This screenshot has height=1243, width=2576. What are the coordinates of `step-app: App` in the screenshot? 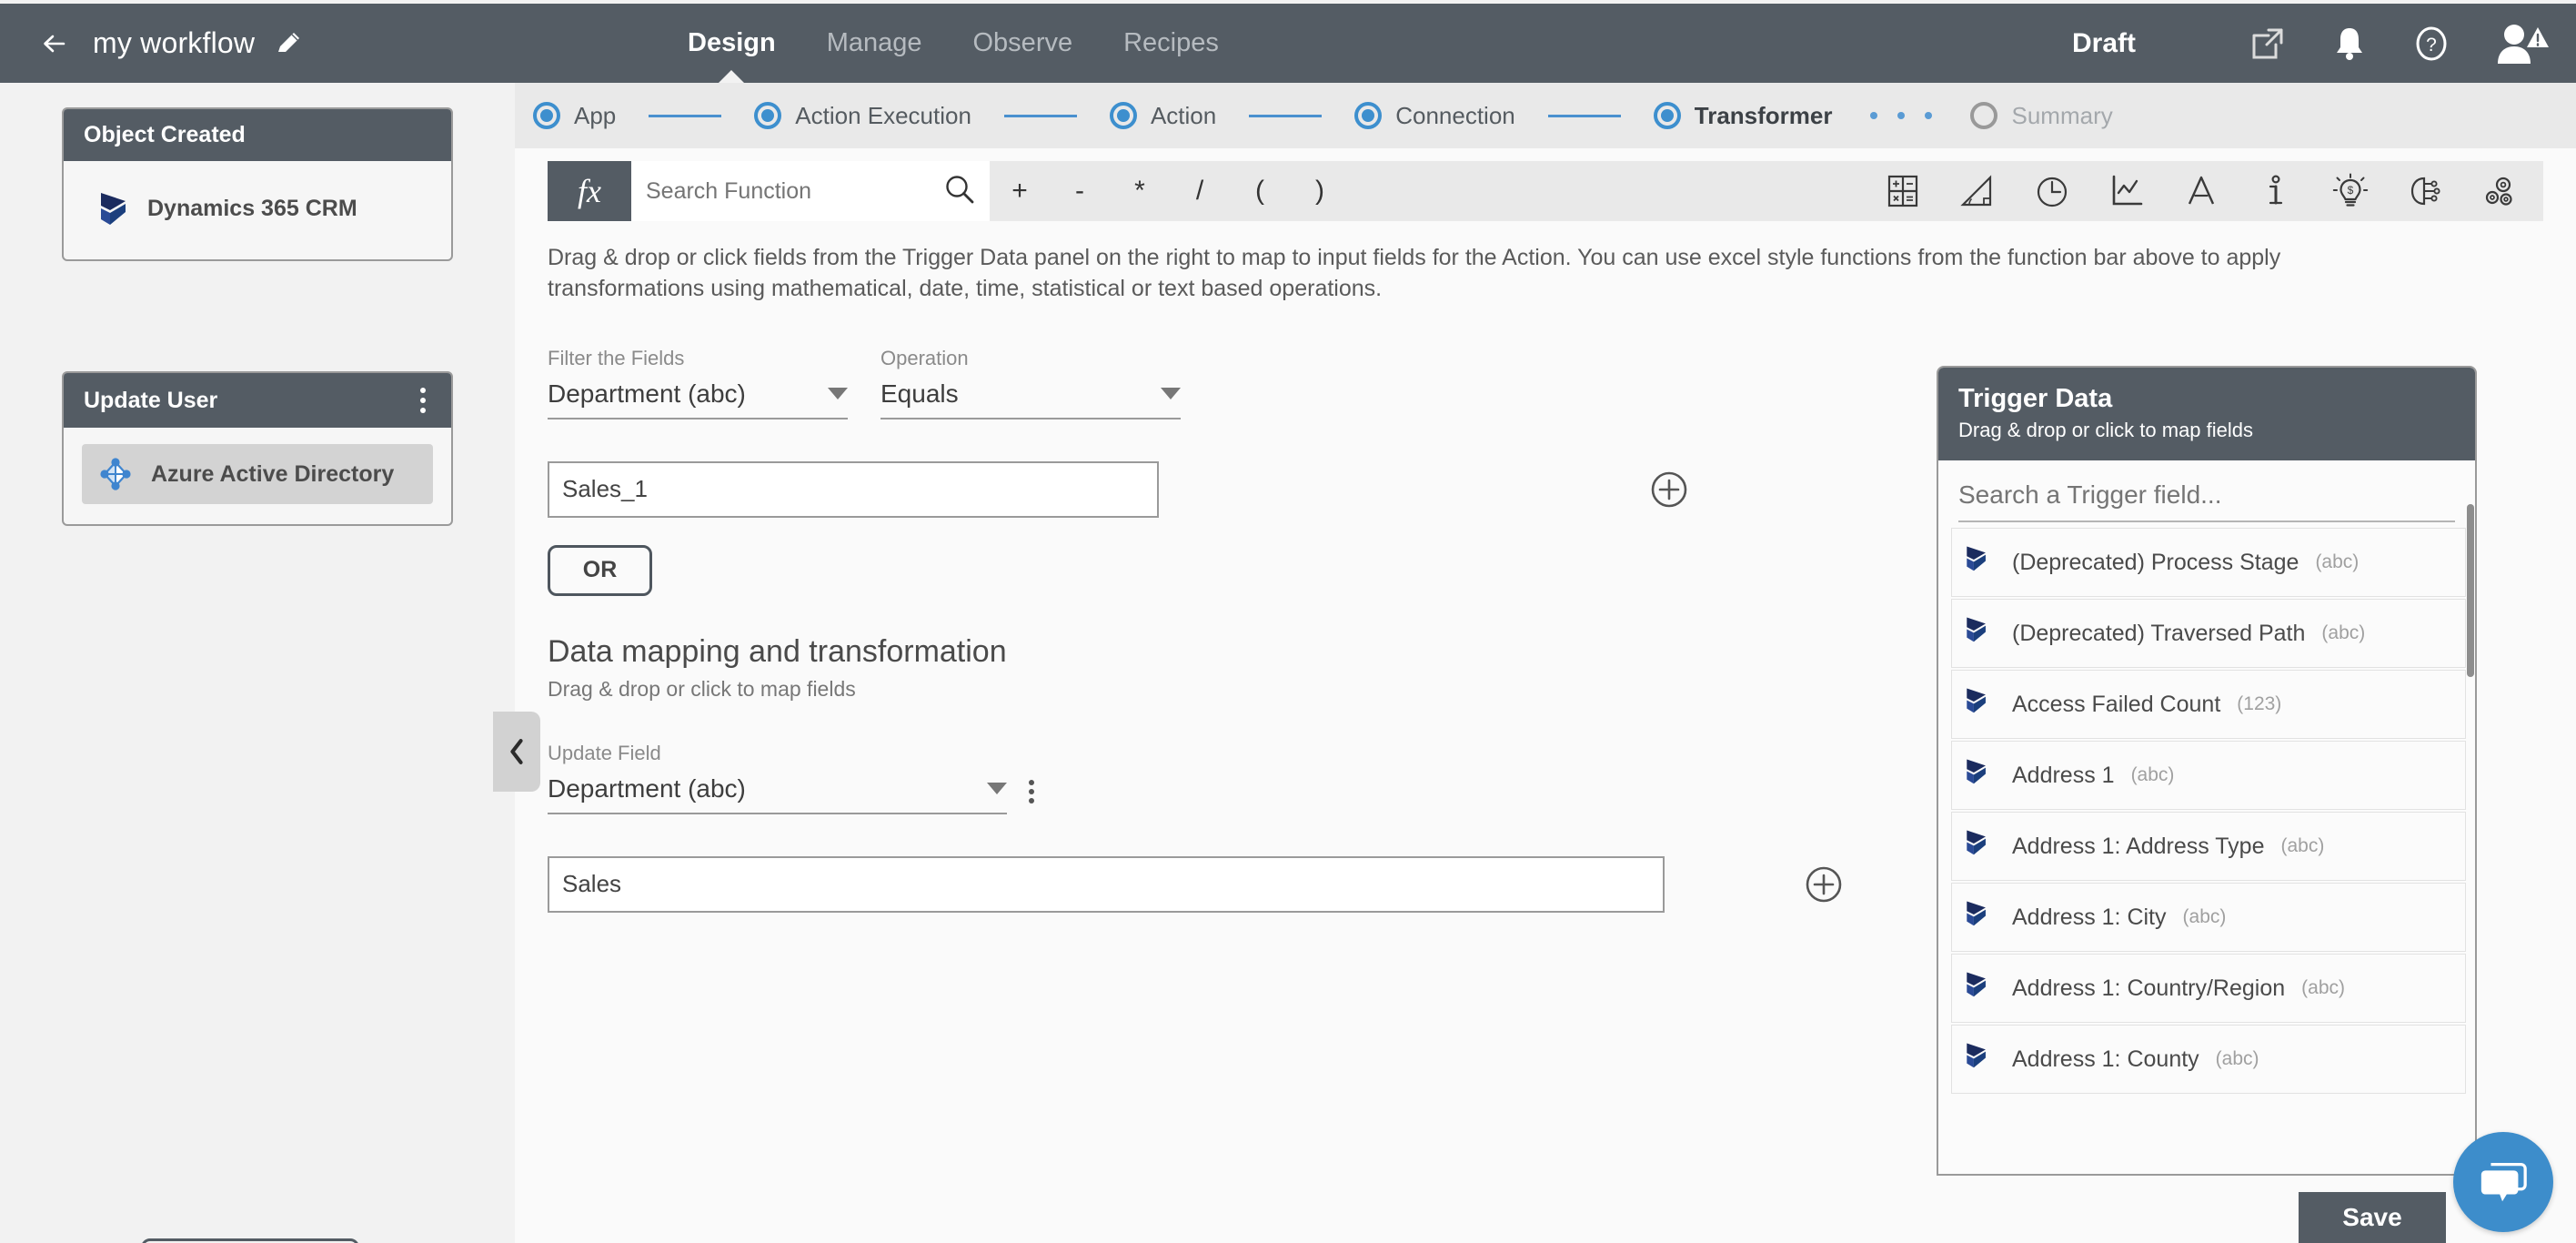 It's located at (574, 116).